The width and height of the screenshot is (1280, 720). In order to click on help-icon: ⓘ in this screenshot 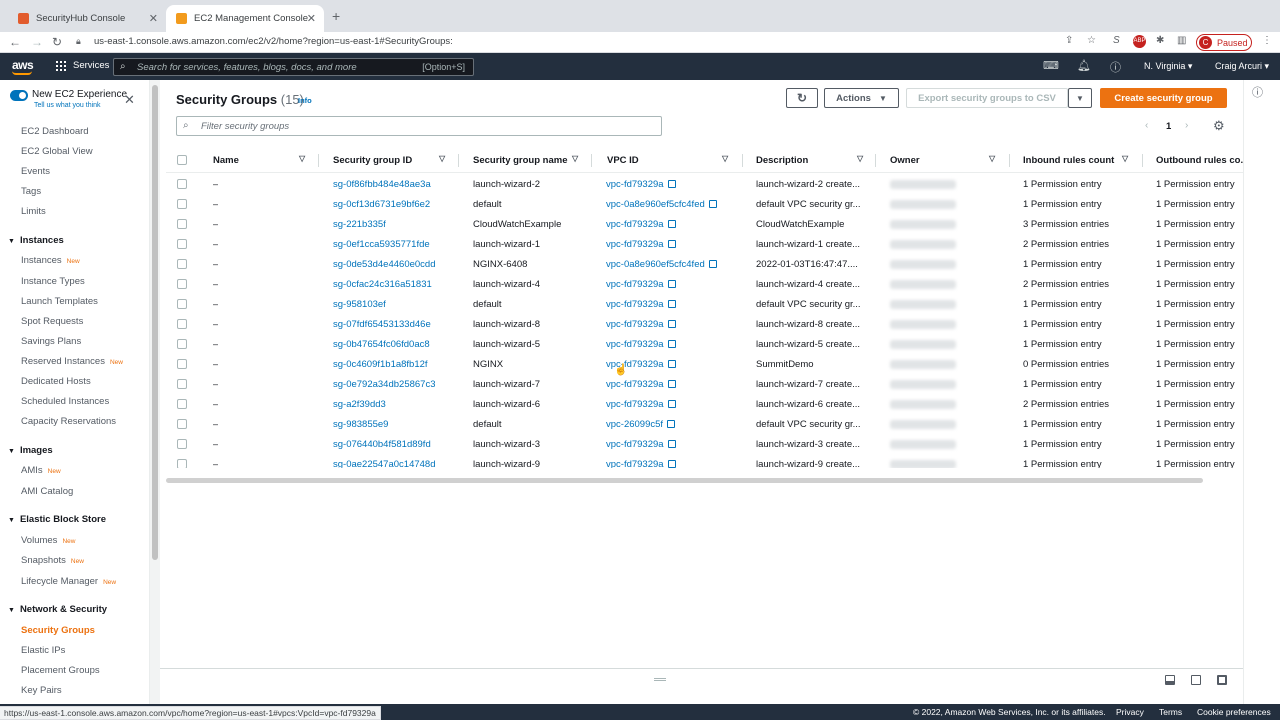, I will do `click(1115, 67)`.